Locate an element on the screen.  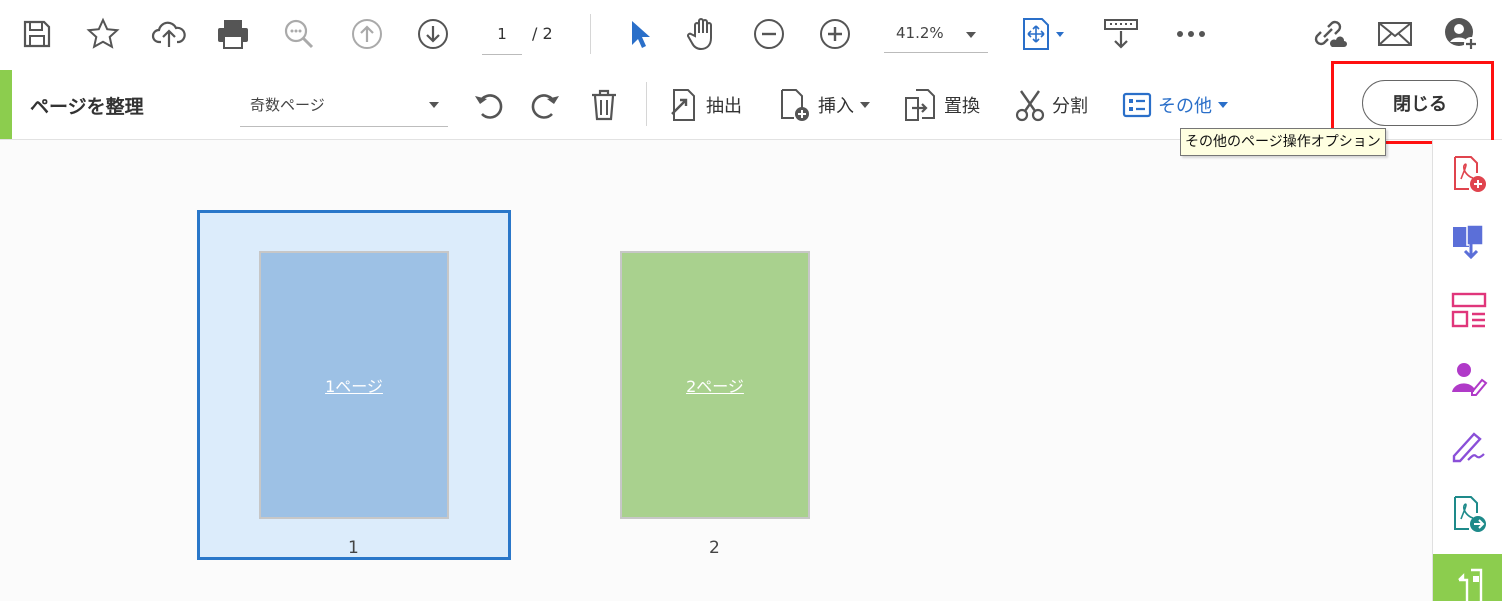
page-number-2: 2 is located at coordinates (714, 548).